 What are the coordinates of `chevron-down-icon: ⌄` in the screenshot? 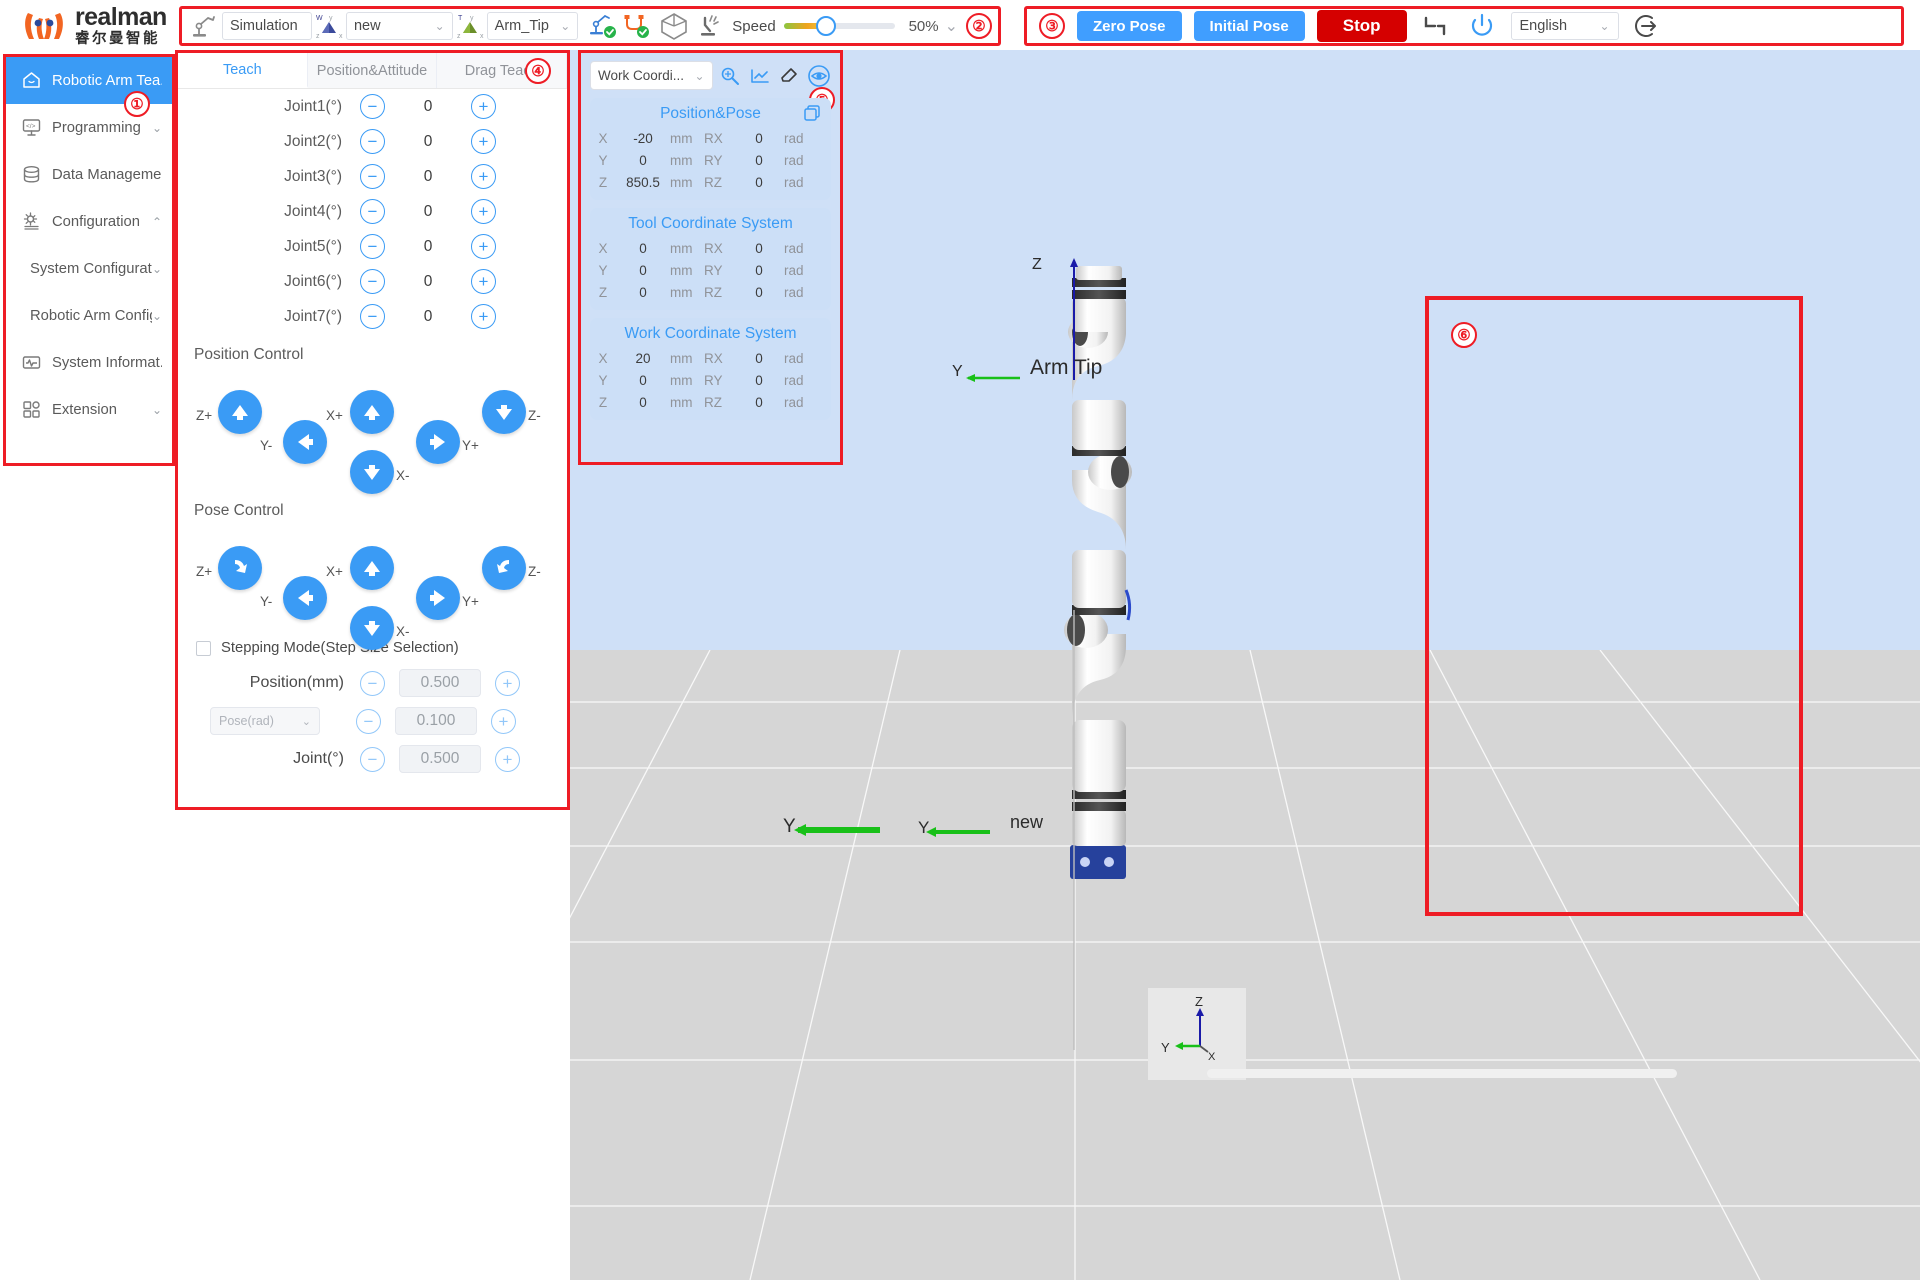 It's located at (156, 409).